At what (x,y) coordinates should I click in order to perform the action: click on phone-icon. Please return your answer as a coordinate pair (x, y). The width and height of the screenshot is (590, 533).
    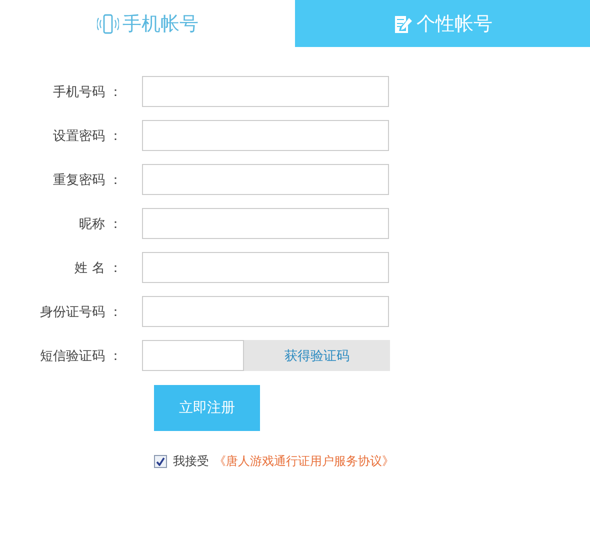
    Looking at the image, I should click on (107, 24).